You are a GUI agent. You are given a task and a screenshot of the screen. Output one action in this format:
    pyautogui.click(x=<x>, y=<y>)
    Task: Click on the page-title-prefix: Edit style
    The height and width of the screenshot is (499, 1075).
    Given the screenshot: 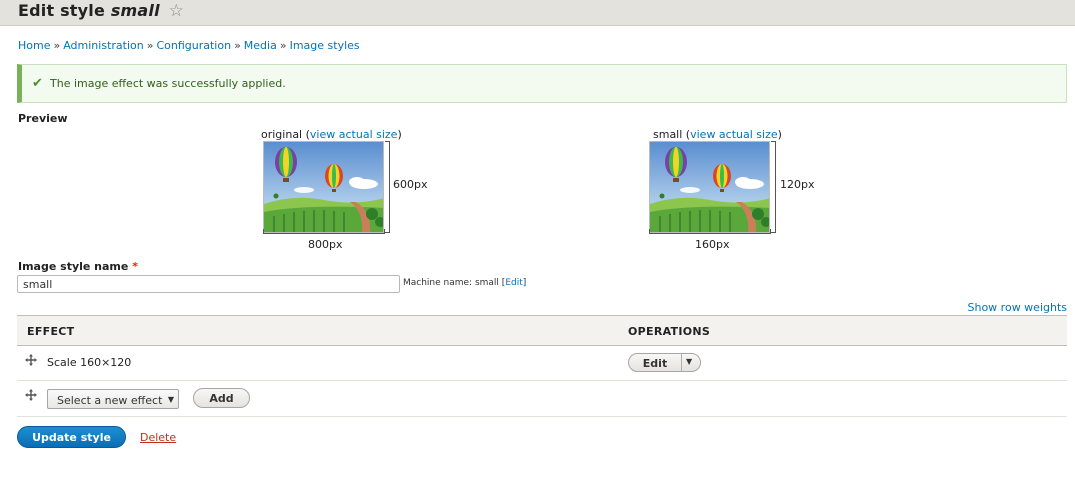 What is the action you would take?
    pyautogui.click(x=62, y=10)
    